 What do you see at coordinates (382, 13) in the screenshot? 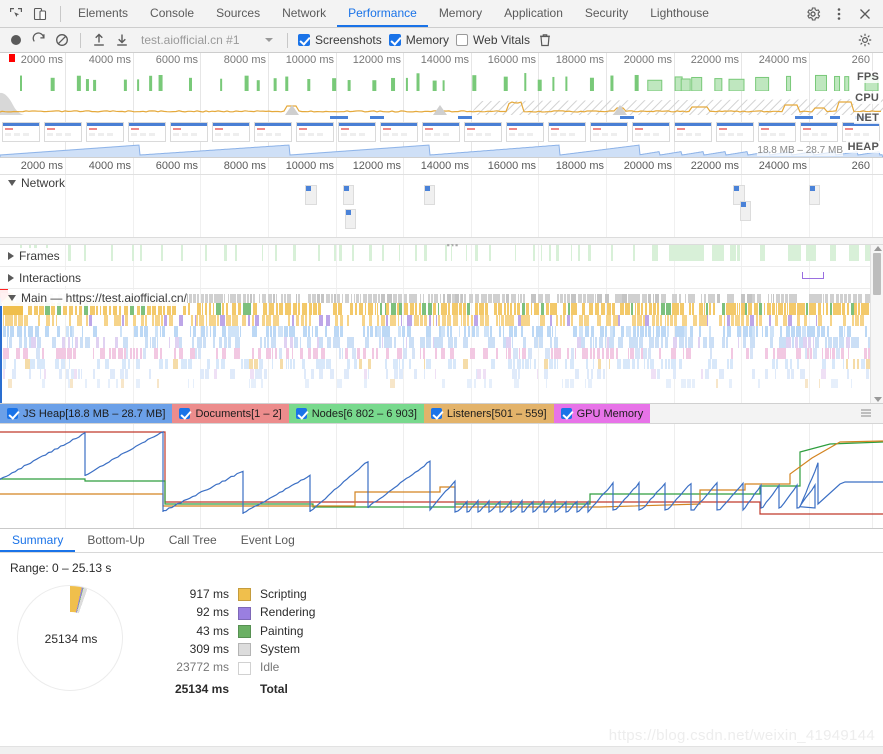
I see `tab-performance: Performance` at bounding box center [382, 13].